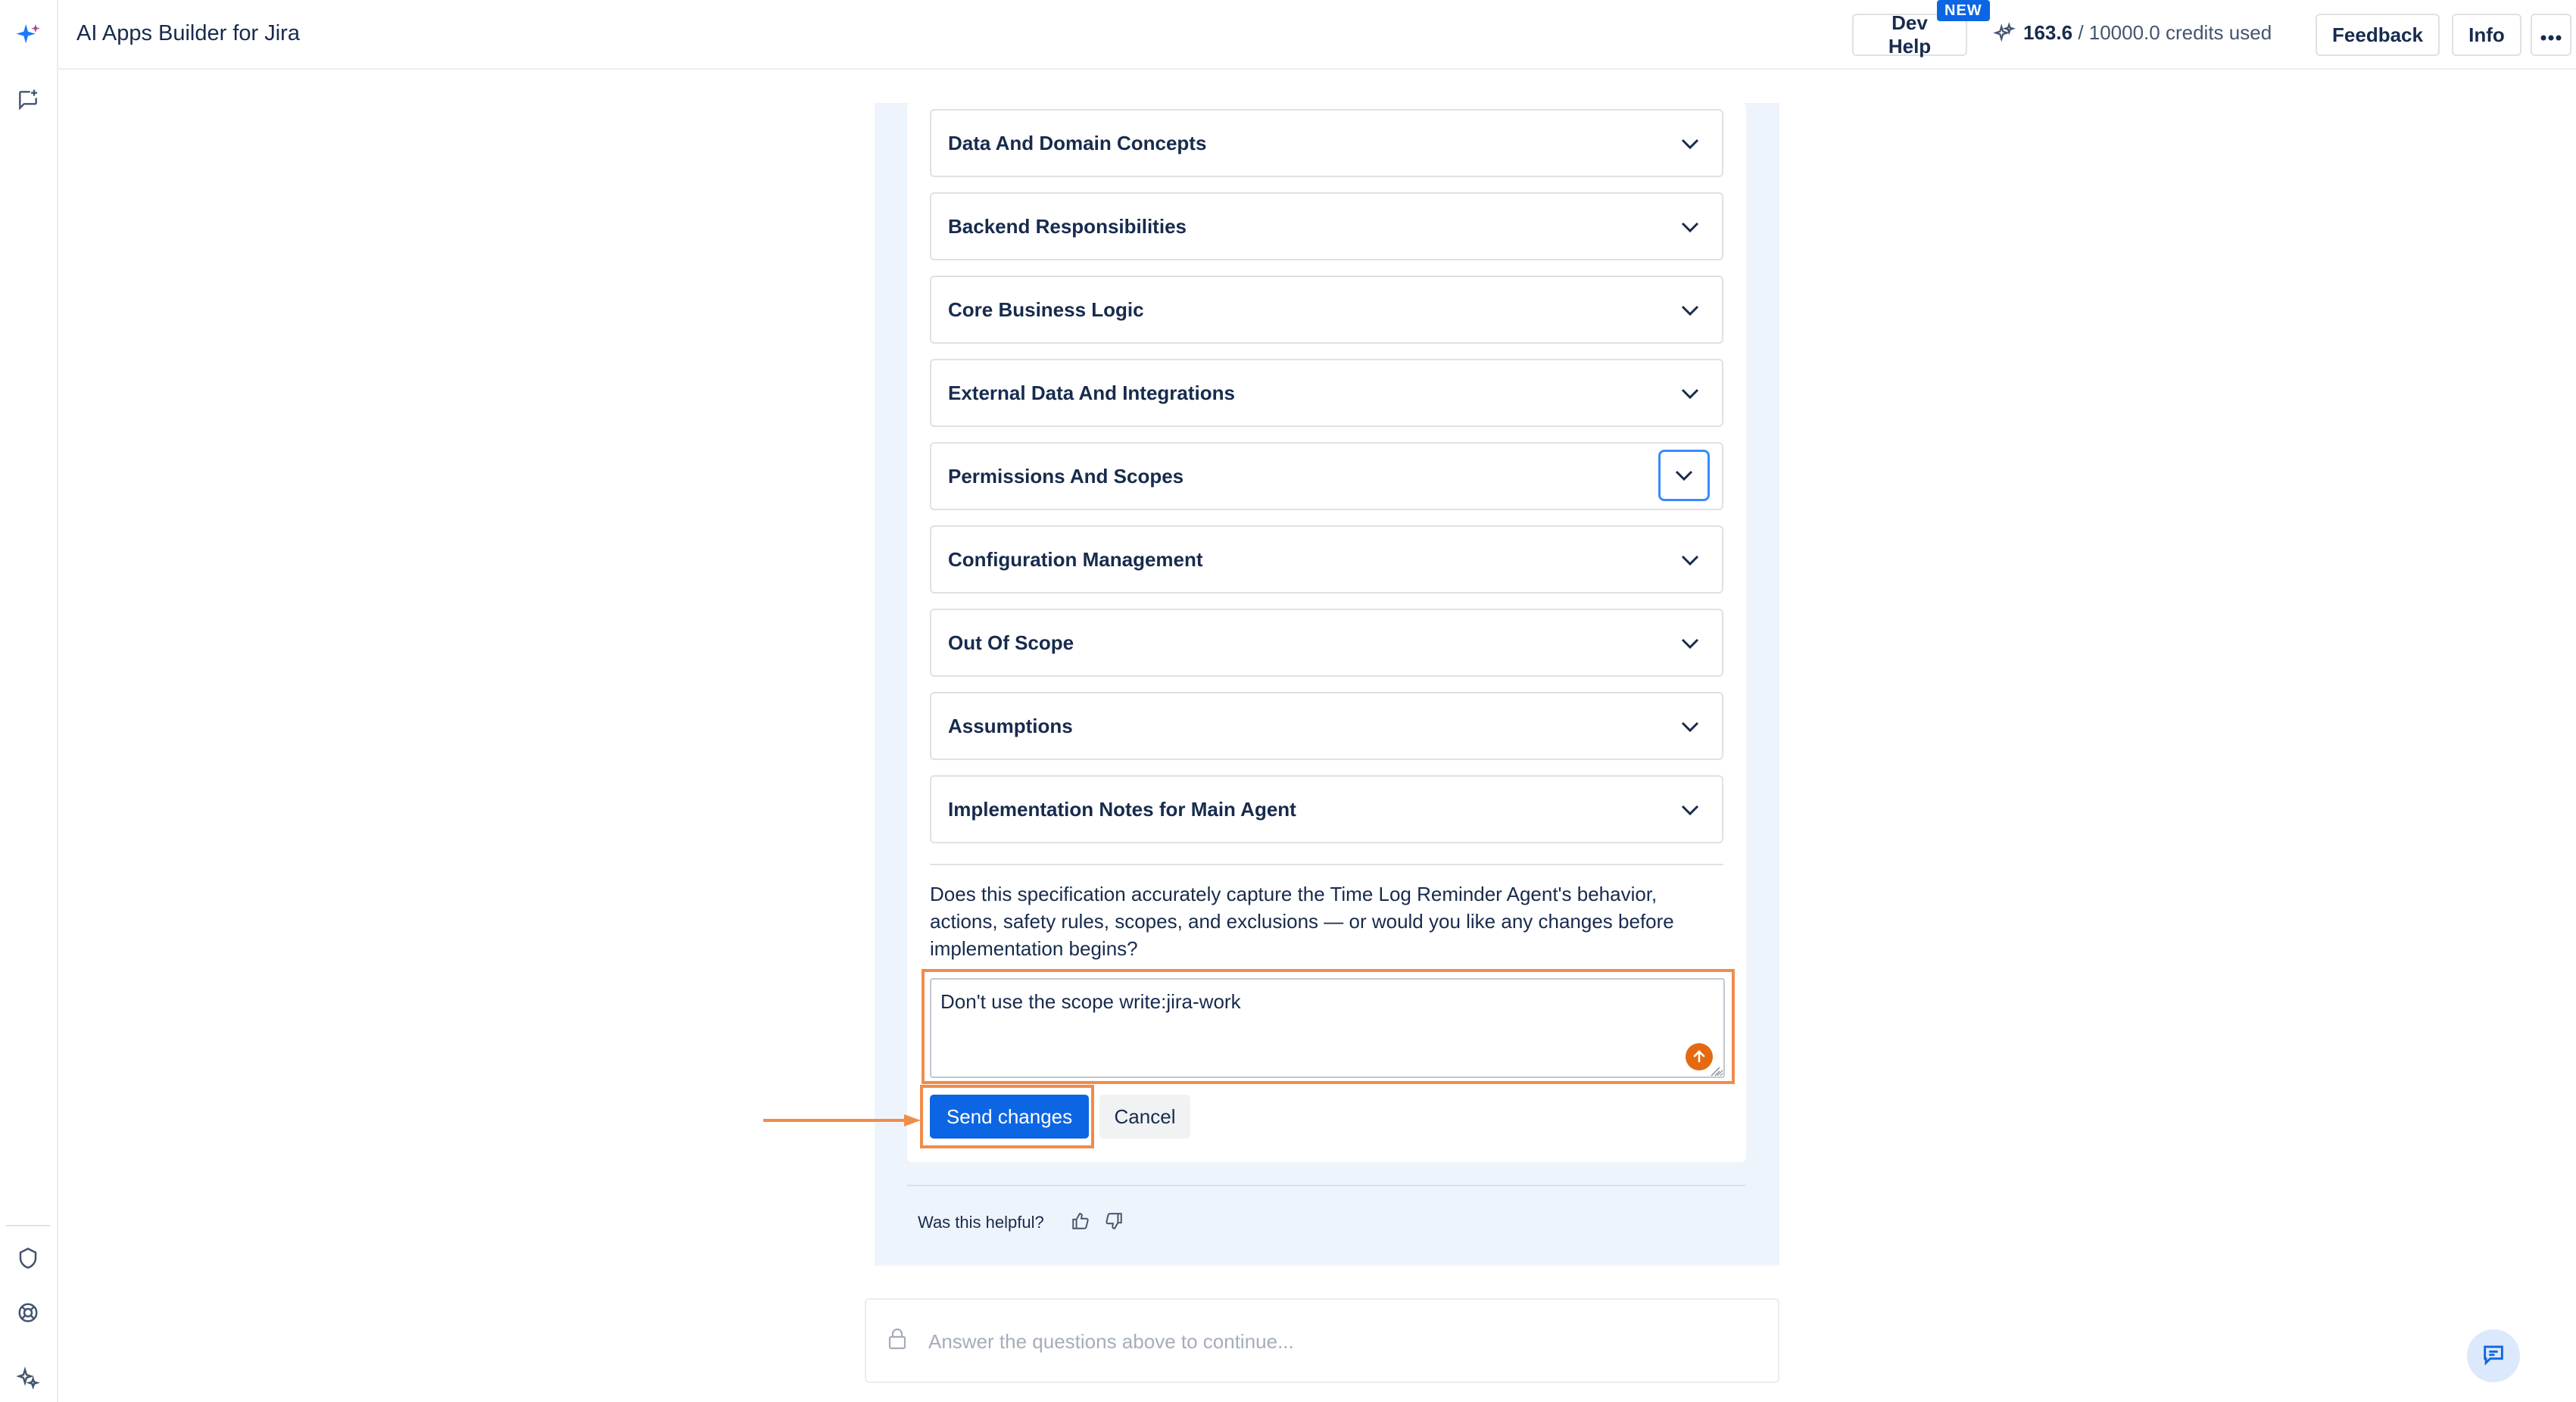 The image size is (2576, 1402). What do you see at coordinates (1963, 10) in the screenshot?
I see `new-badge: NEW` at bounding box center [1963, 10].